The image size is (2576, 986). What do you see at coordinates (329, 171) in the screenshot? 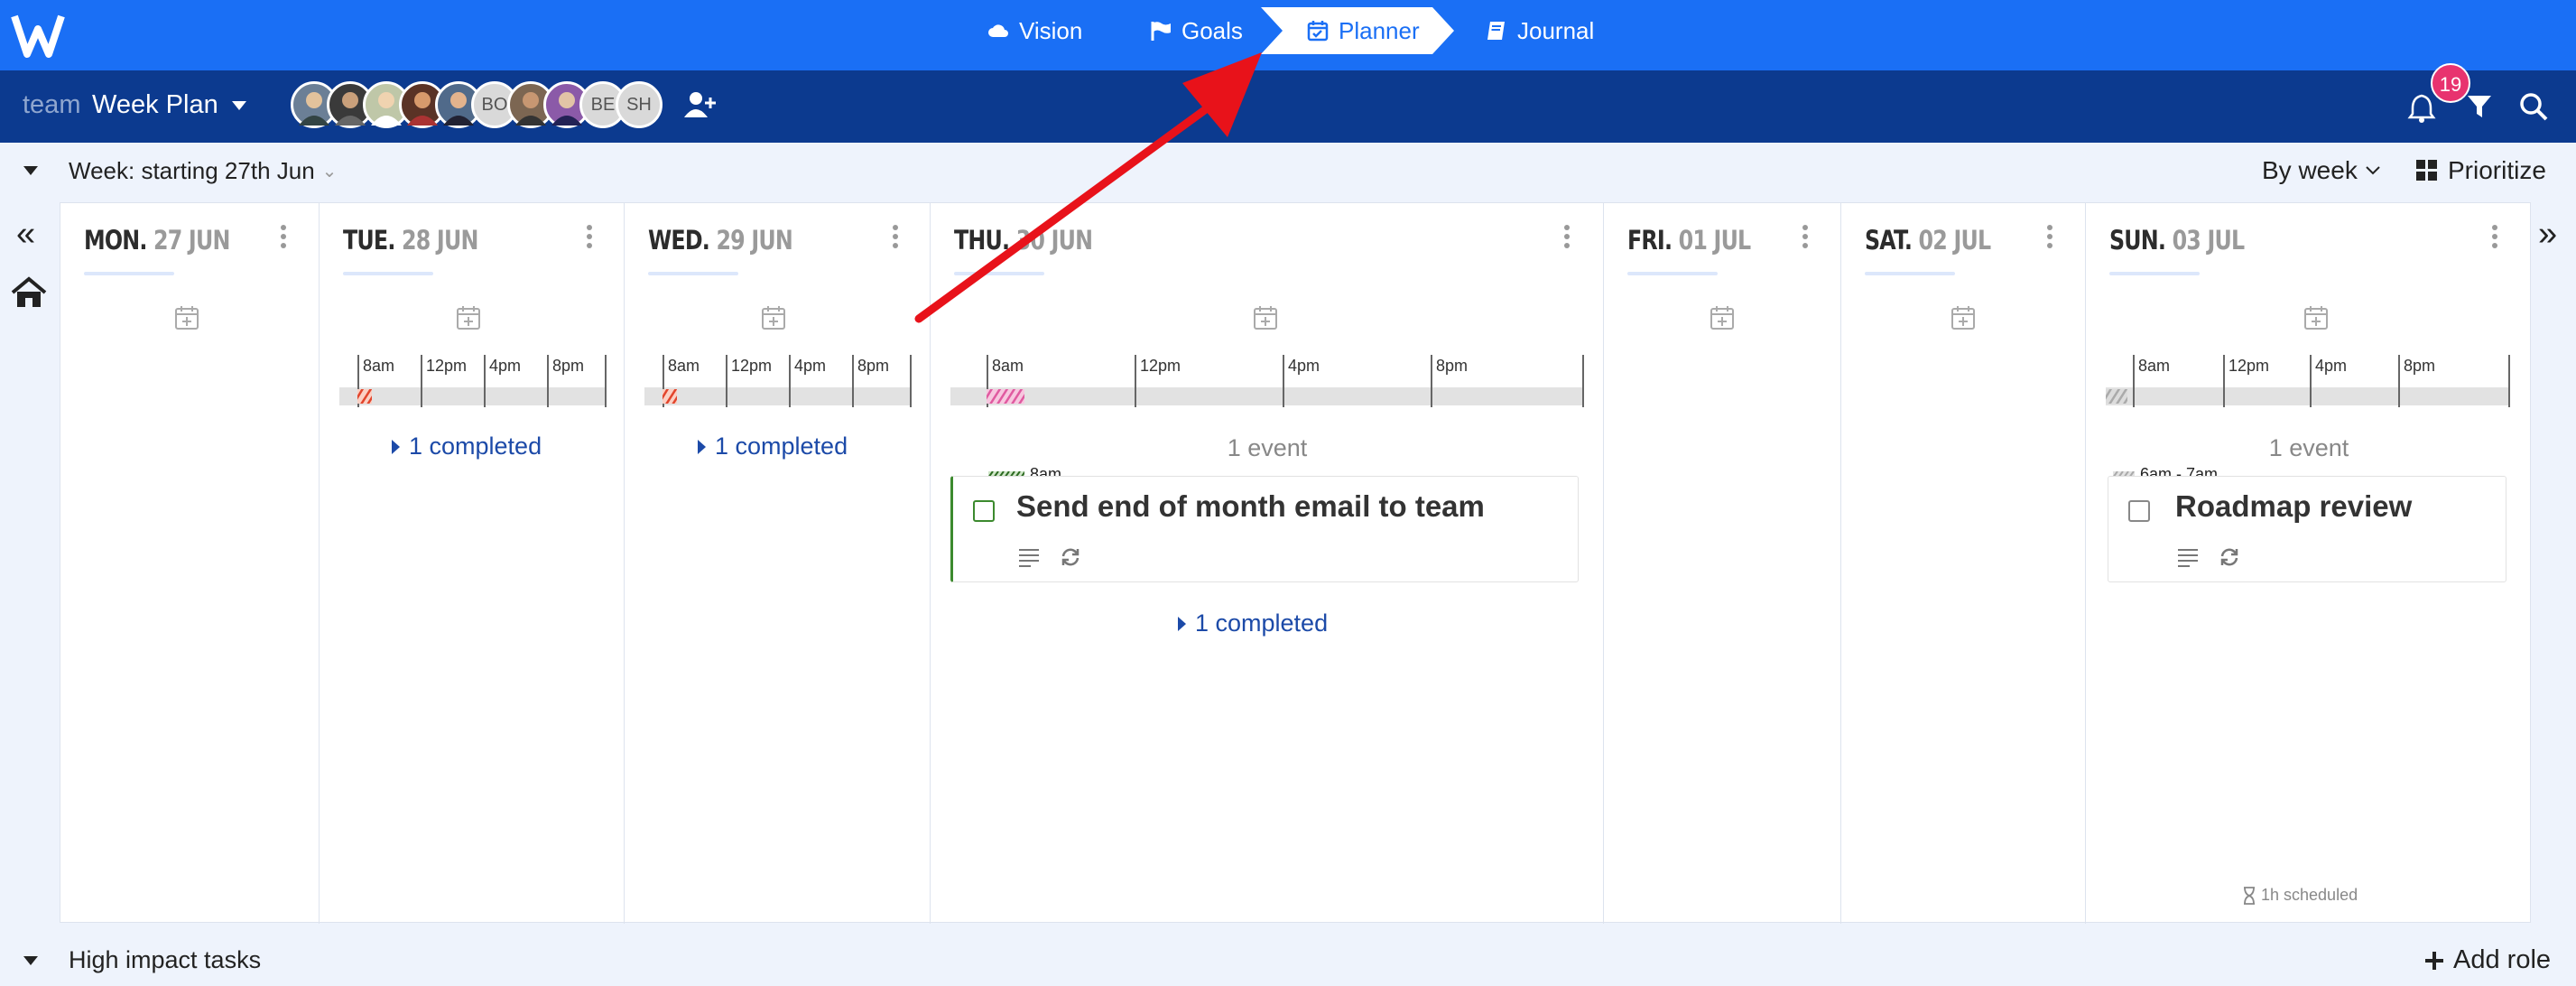
I see `chevron-down-icon: ⌄` at bounding box center [329, 171].